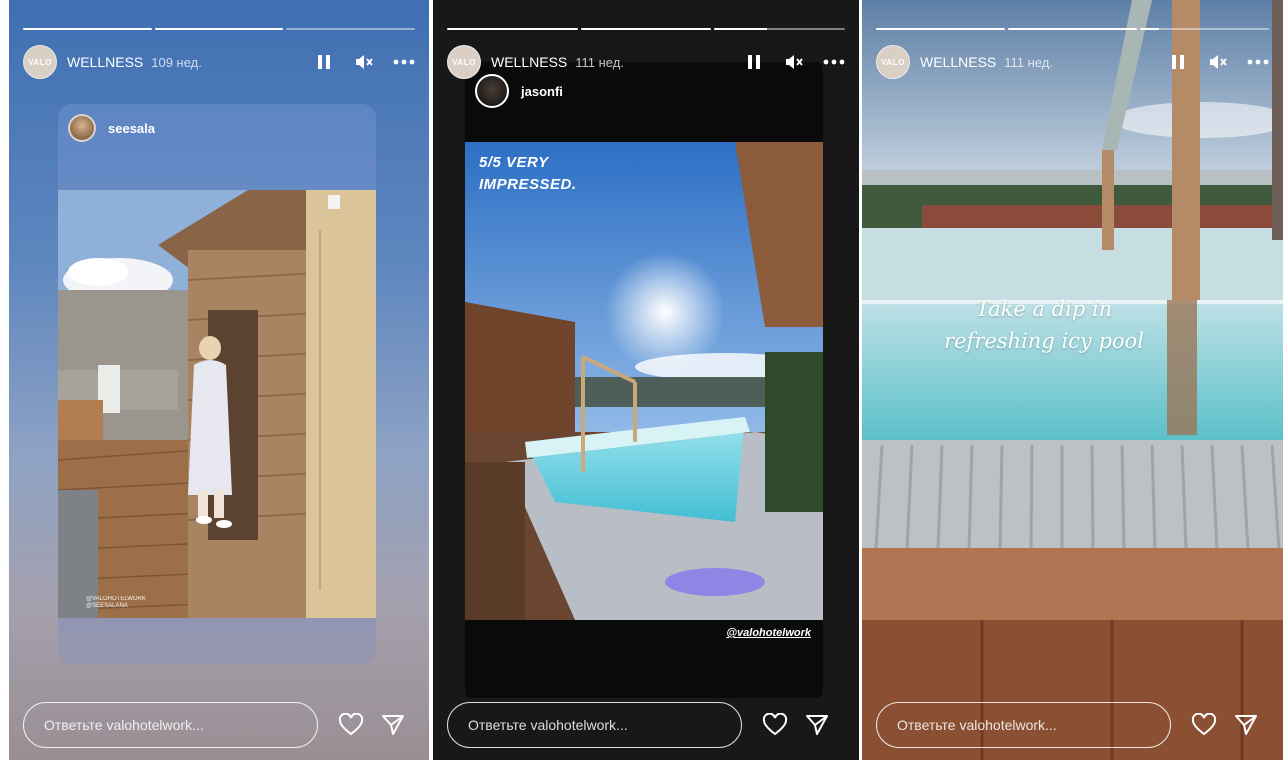  What do you see at coordinates (1044, 309) in the screenshot?
I see `caption-line: Take a dip in` at bounding box center [1044, 309].